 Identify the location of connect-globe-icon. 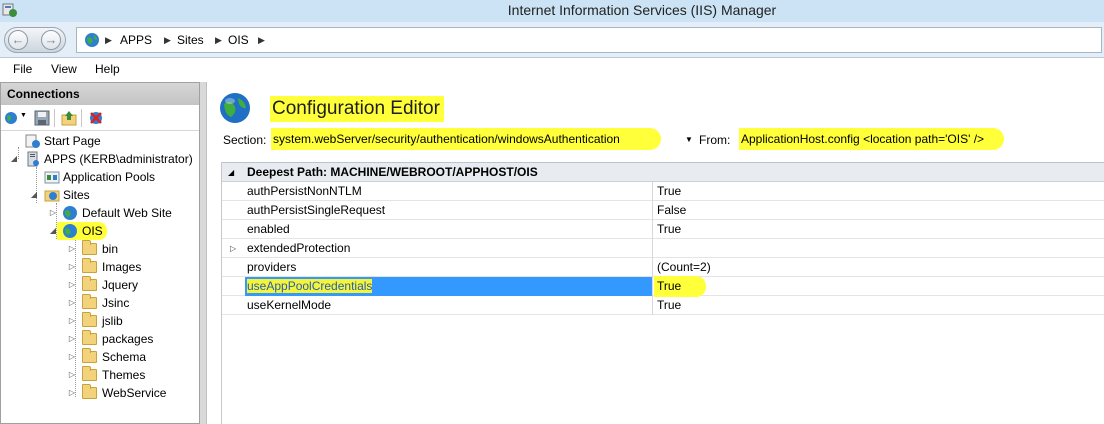
(12, 118).